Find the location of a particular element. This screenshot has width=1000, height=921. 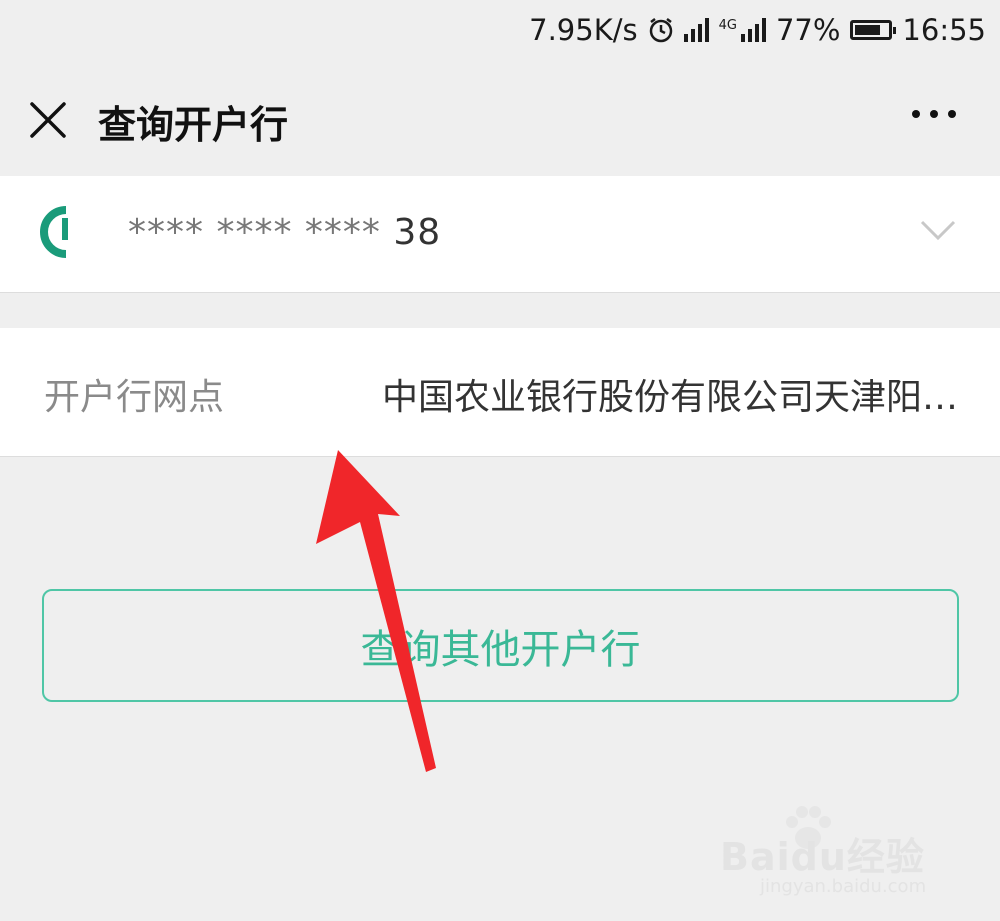

bank-logo-icon is located at coordinates (54, 232).